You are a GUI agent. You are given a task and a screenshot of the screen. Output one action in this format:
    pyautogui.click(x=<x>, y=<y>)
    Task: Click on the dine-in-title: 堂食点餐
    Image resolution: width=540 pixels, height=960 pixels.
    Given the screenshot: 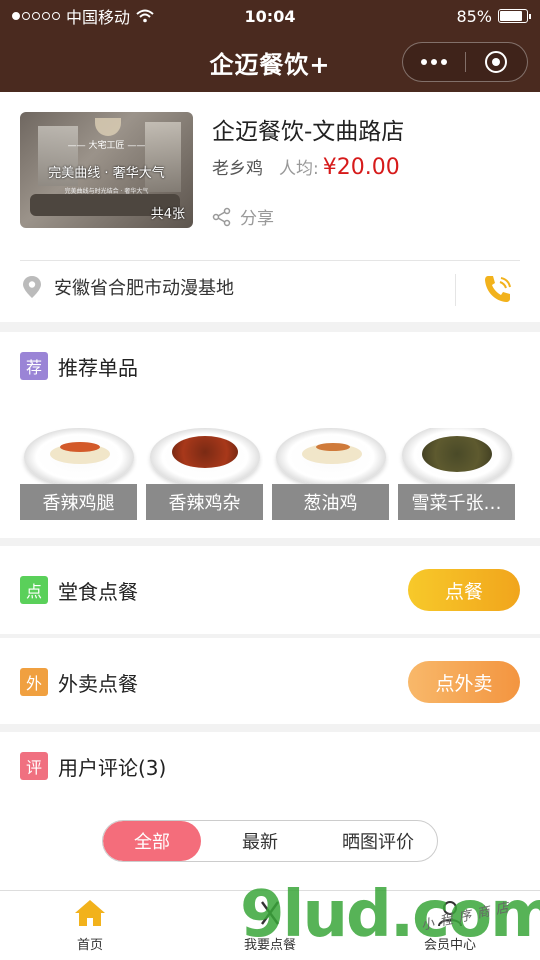 What is the action you would take?
    pyautogui.click(x=98, y=591)
    